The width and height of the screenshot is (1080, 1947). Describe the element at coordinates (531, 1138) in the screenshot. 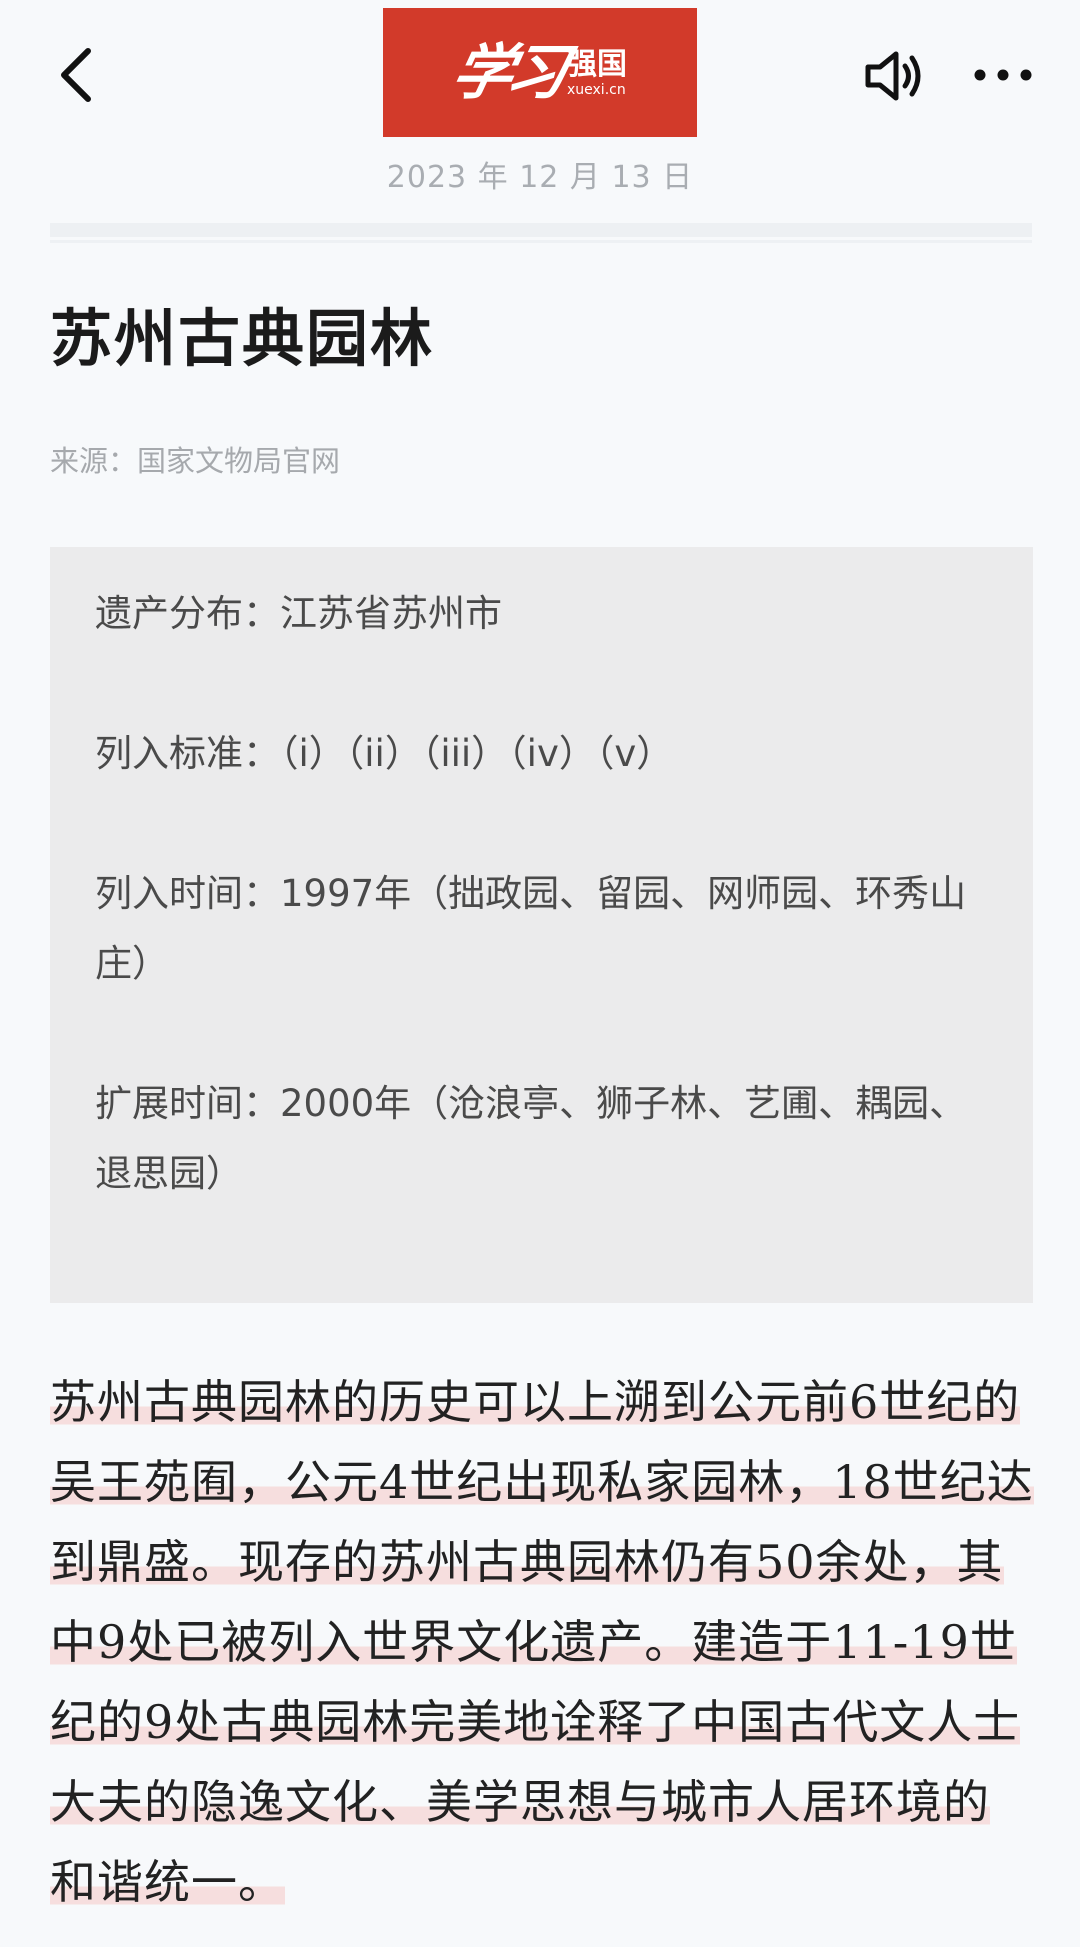

I see `info-extension: 扩展时间：2000年（沧浪亭、狮子林、艺圃、耦园、退思园）` at that location.